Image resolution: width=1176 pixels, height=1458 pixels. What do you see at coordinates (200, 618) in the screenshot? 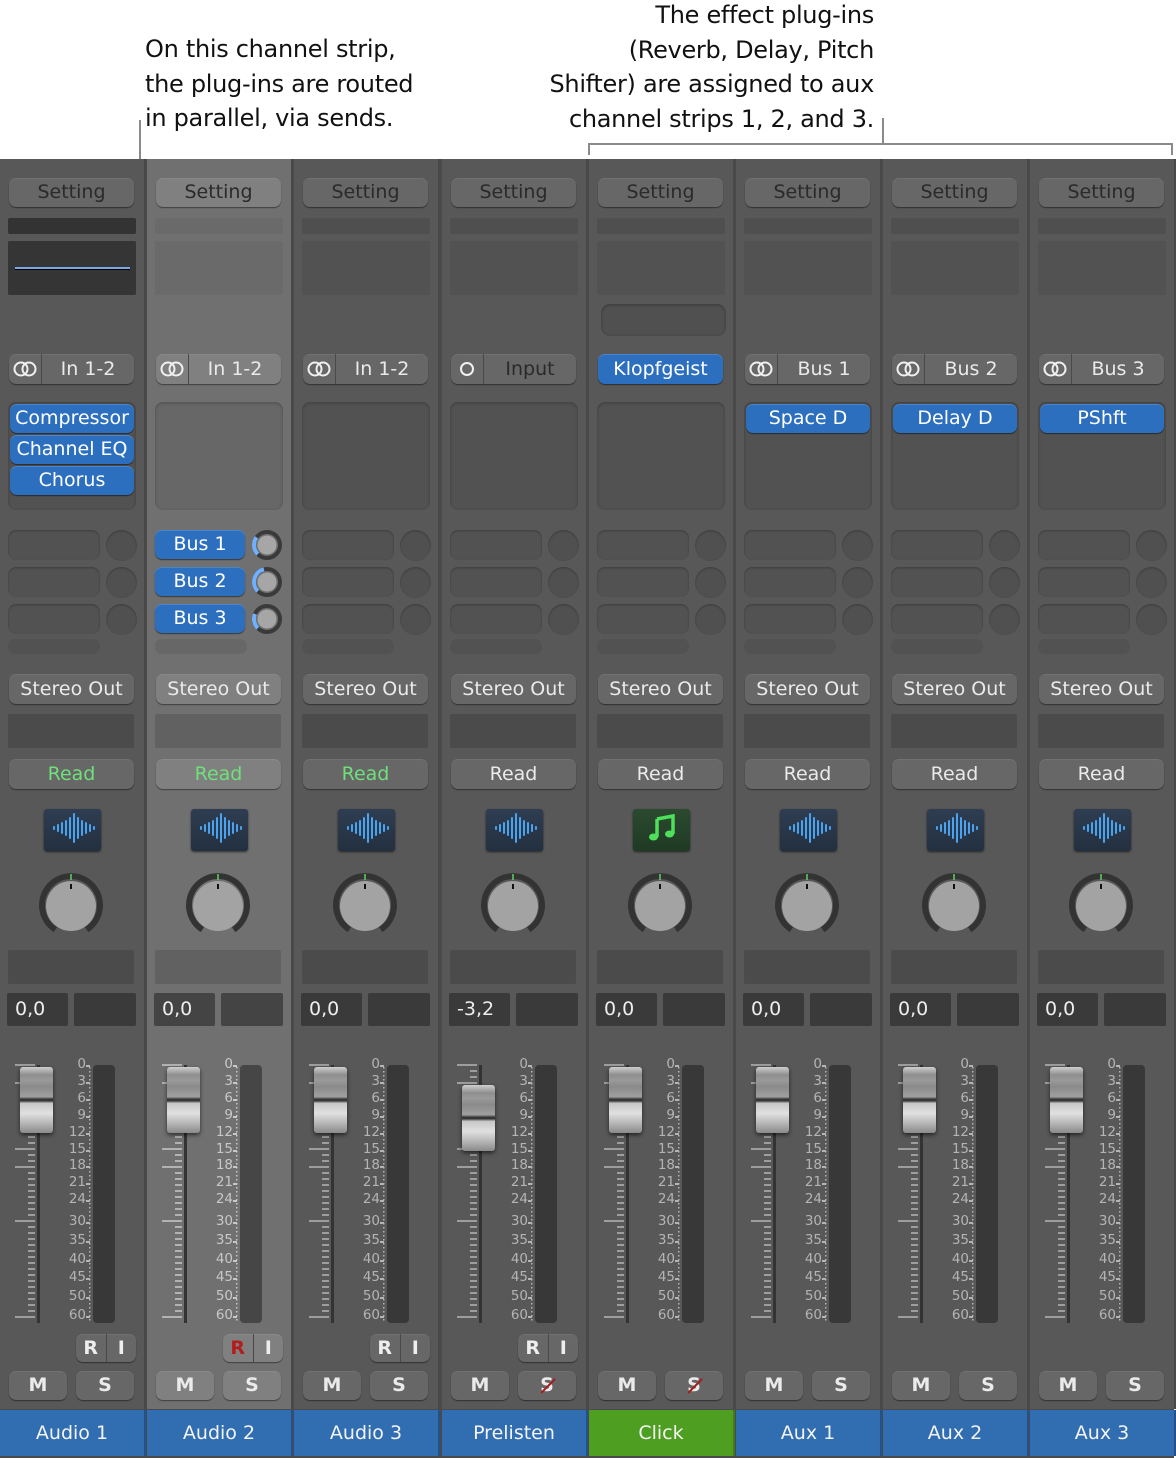
I see `send-slot-button: Bus 3` at bounding box center [200, 618].